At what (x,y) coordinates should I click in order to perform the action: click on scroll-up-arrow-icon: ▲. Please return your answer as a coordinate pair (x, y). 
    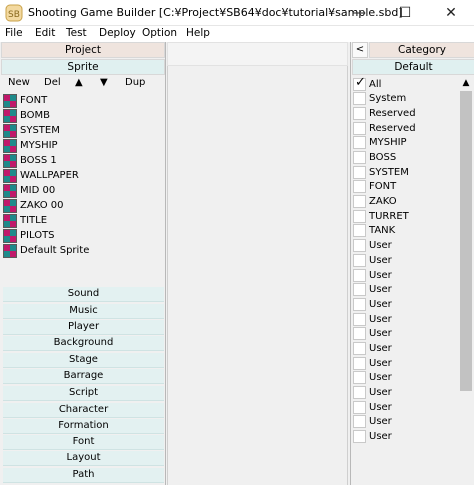
    Looking at the image, I should click on (466, 83).